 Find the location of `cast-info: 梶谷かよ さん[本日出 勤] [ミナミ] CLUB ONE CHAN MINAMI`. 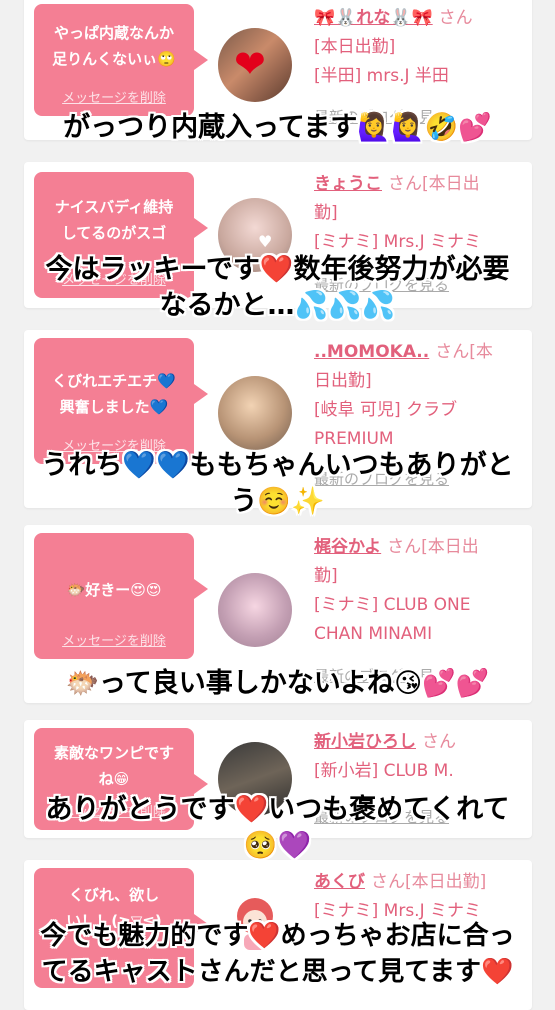

cast-info: 梶谷かよ さん[本日出 勤] [ミナミ] CLUB ONE CHAN MINAMI is located at coordinates (419, 591).